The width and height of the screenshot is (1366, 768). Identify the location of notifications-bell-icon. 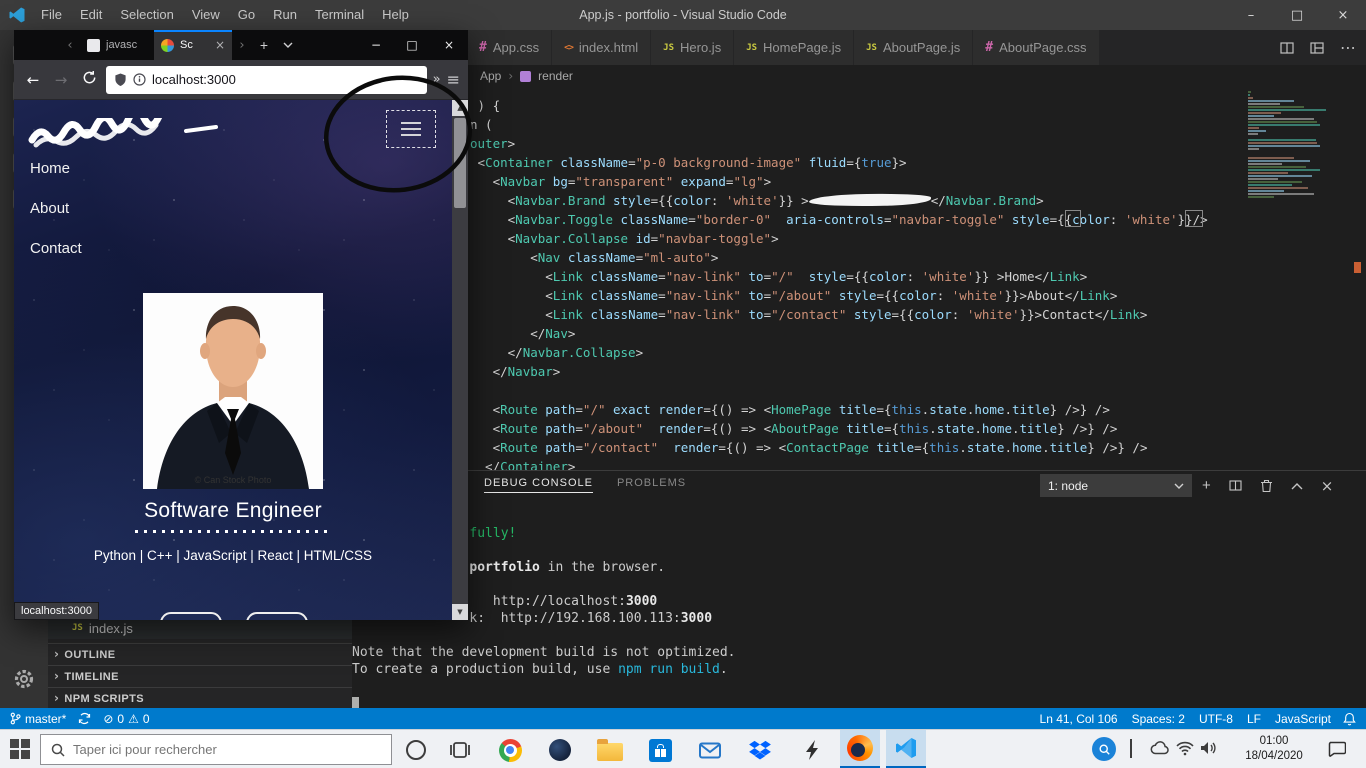
(1349, 719).